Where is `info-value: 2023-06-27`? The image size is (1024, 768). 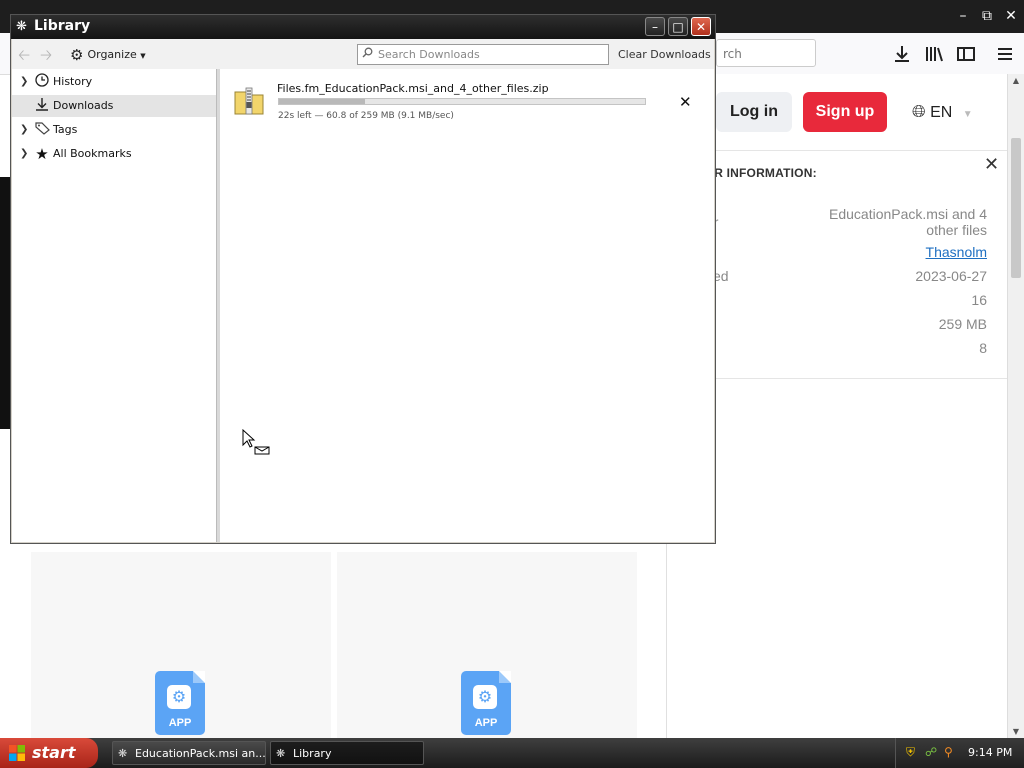
info-value: 2023-06-27 is located at coordinates (951, 276).